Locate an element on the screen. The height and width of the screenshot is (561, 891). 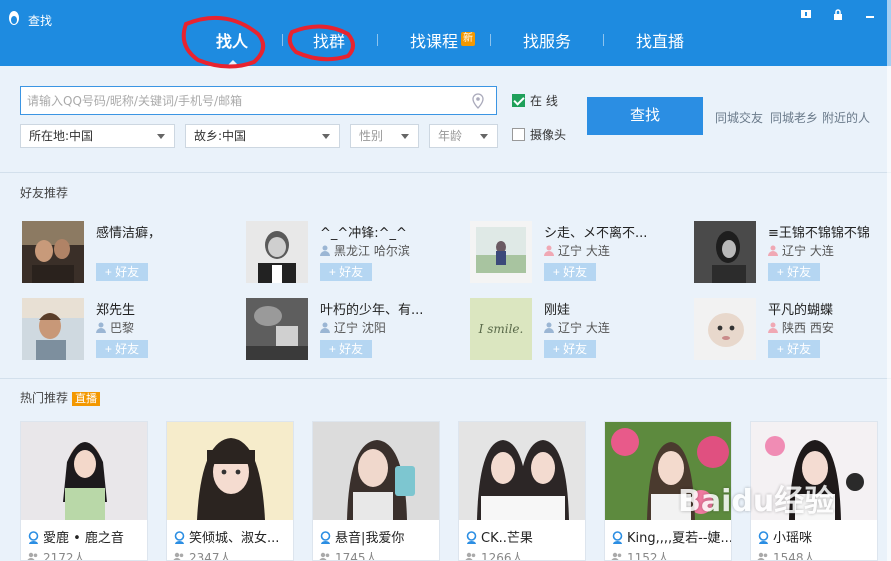
avatar: I smile. is located at coordinates (501, 329).